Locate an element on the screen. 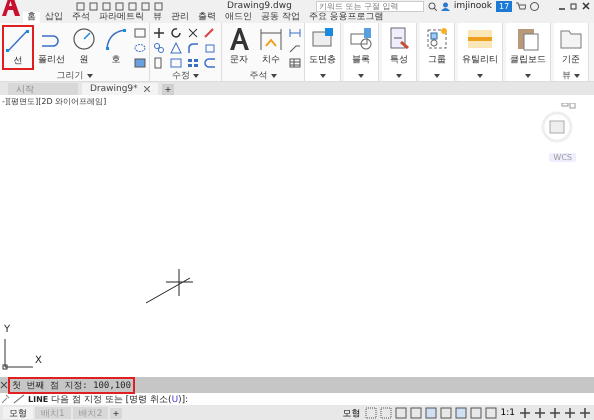 The height and width of the screenshot is (420, 594). ribbon-tab: 파라메트릭 is located at coordinates (121, 17).